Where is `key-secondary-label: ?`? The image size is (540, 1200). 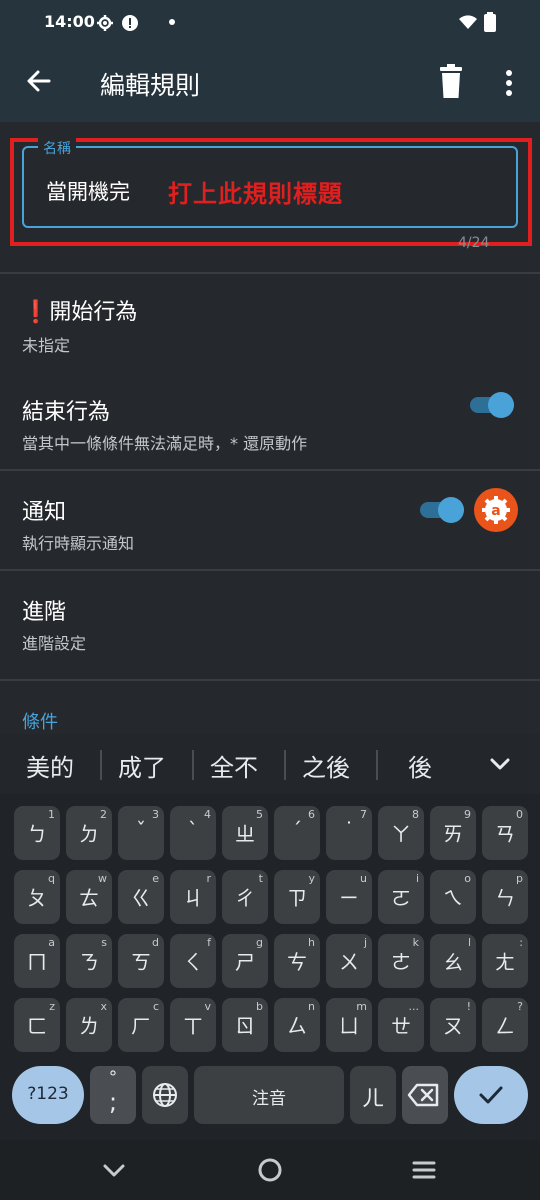 key-secondary-label: ? is located at coordinates (520, 1006).